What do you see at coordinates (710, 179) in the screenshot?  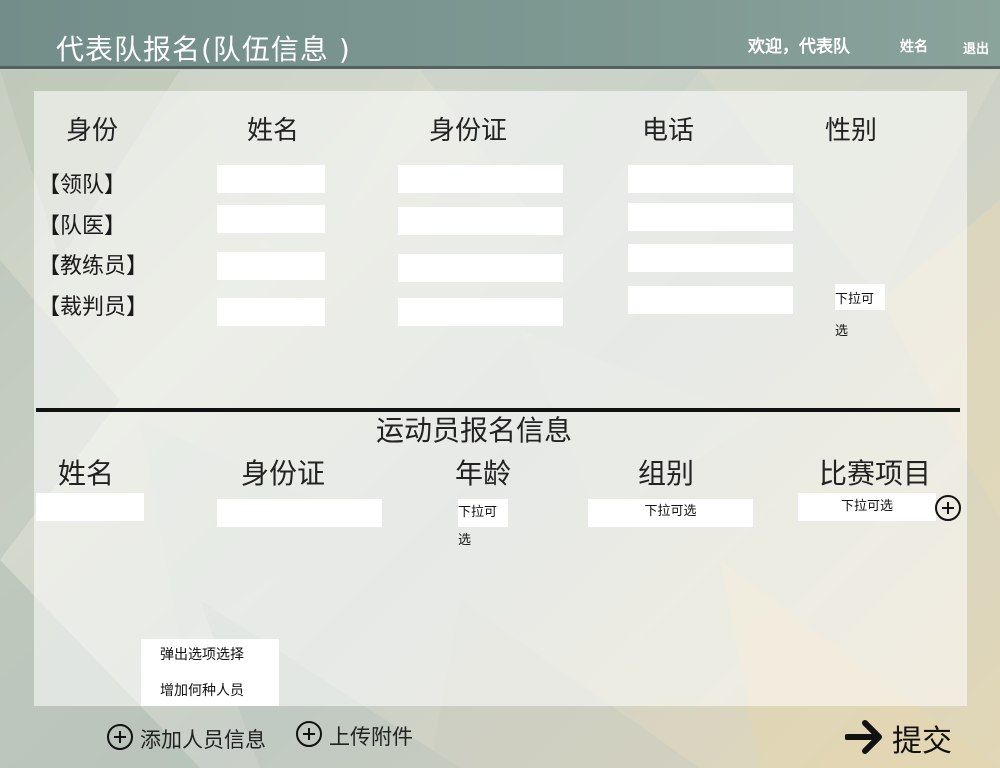 I see `leader-phone-input` at bounding box center [710, 179].